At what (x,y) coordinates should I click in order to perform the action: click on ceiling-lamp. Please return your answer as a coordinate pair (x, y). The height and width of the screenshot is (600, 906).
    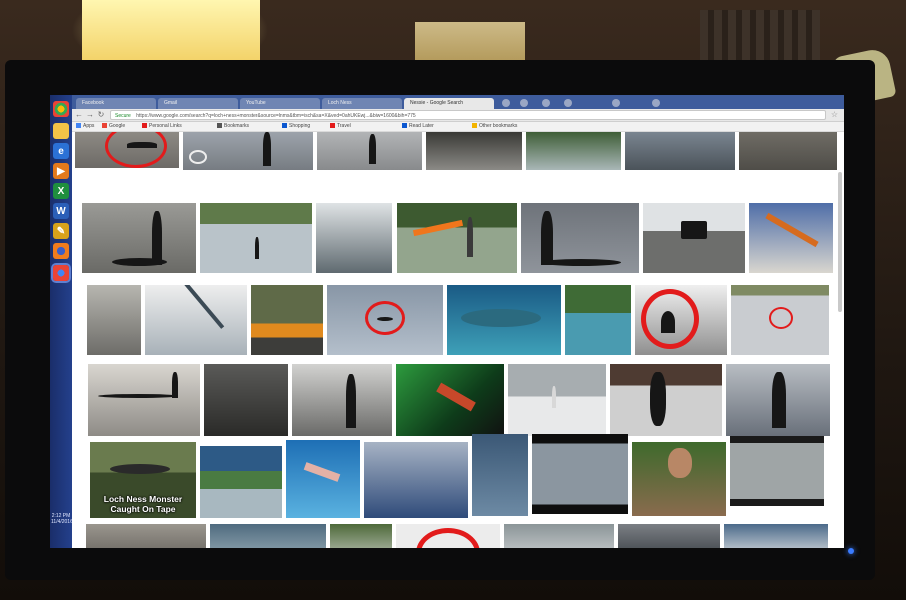
    Looking at the image, I should click on (171, 30).